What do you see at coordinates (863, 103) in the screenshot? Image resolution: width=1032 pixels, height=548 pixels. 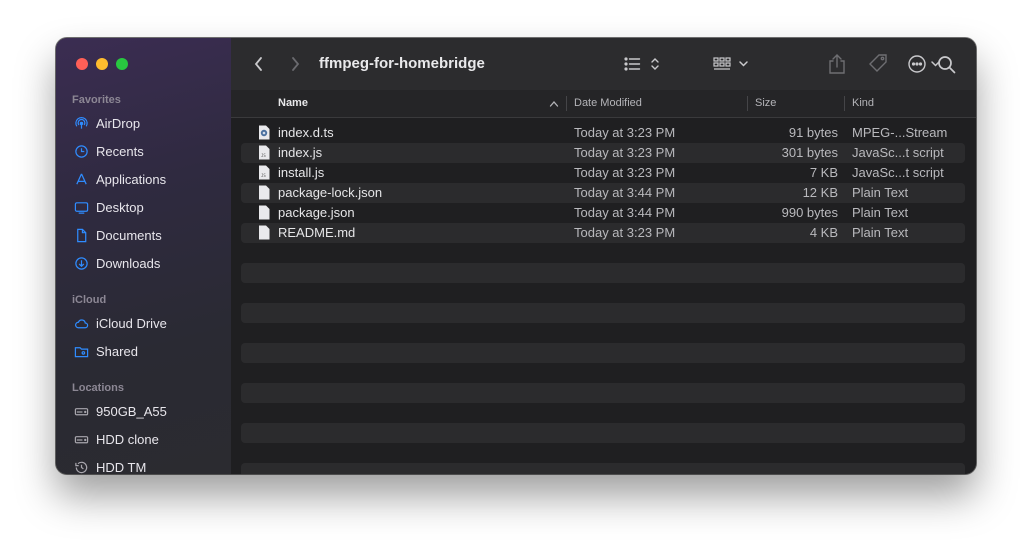 I see `column-header-kind: Kind` at bounding box center [863, 103].